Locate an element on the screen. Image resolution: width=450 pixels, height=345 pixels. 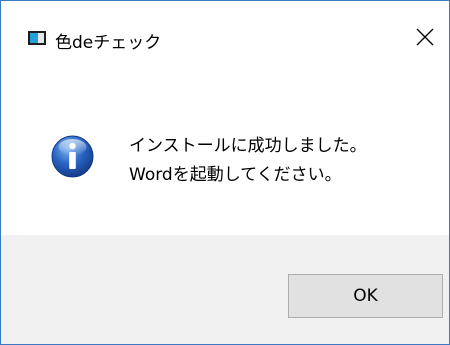
close-button is located at coordinates (425, 37).